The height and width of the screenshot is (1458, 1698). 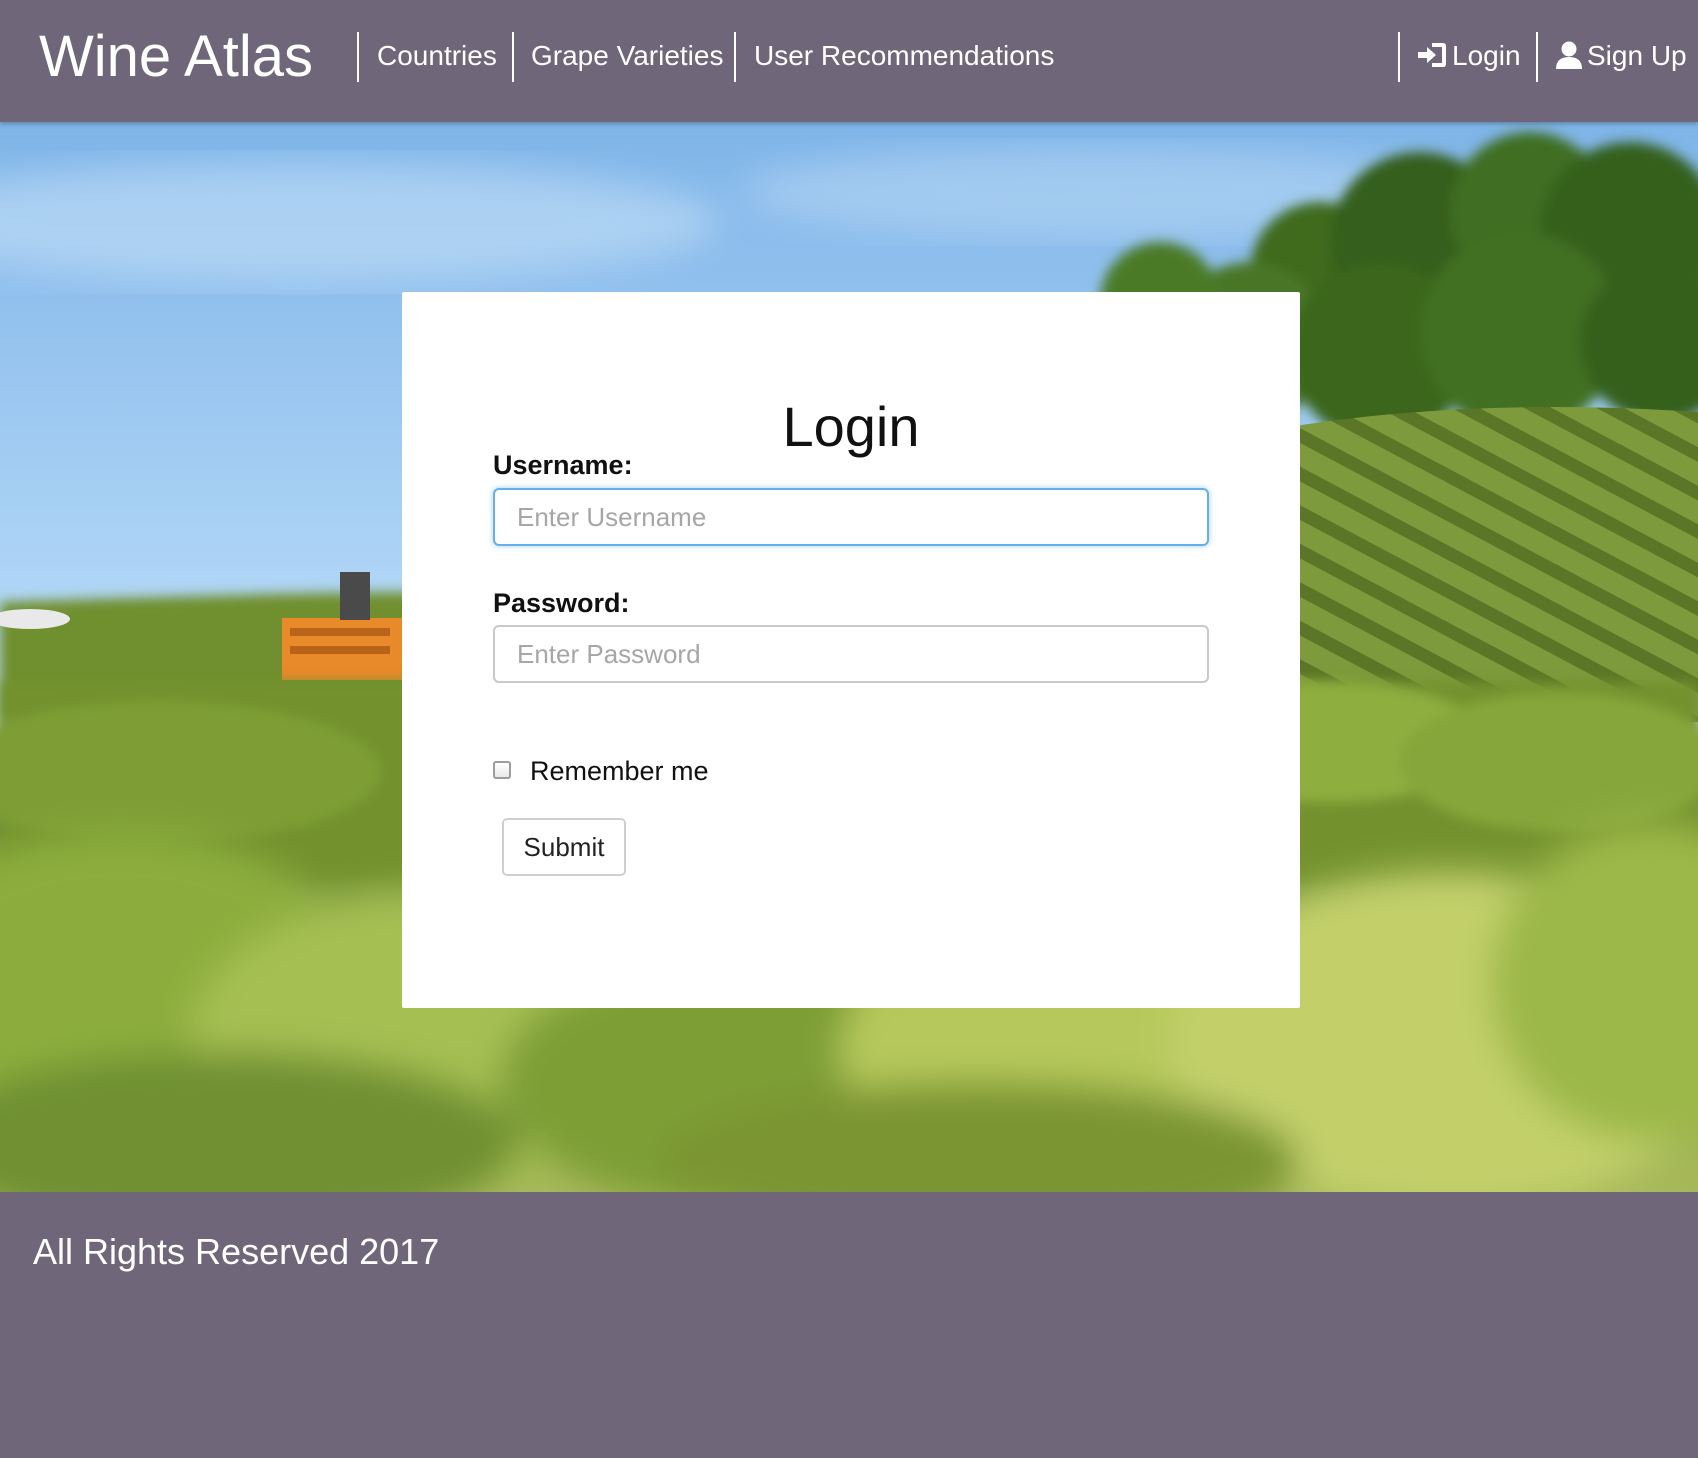 I want to click on username-input, so click(x=851, y=517).